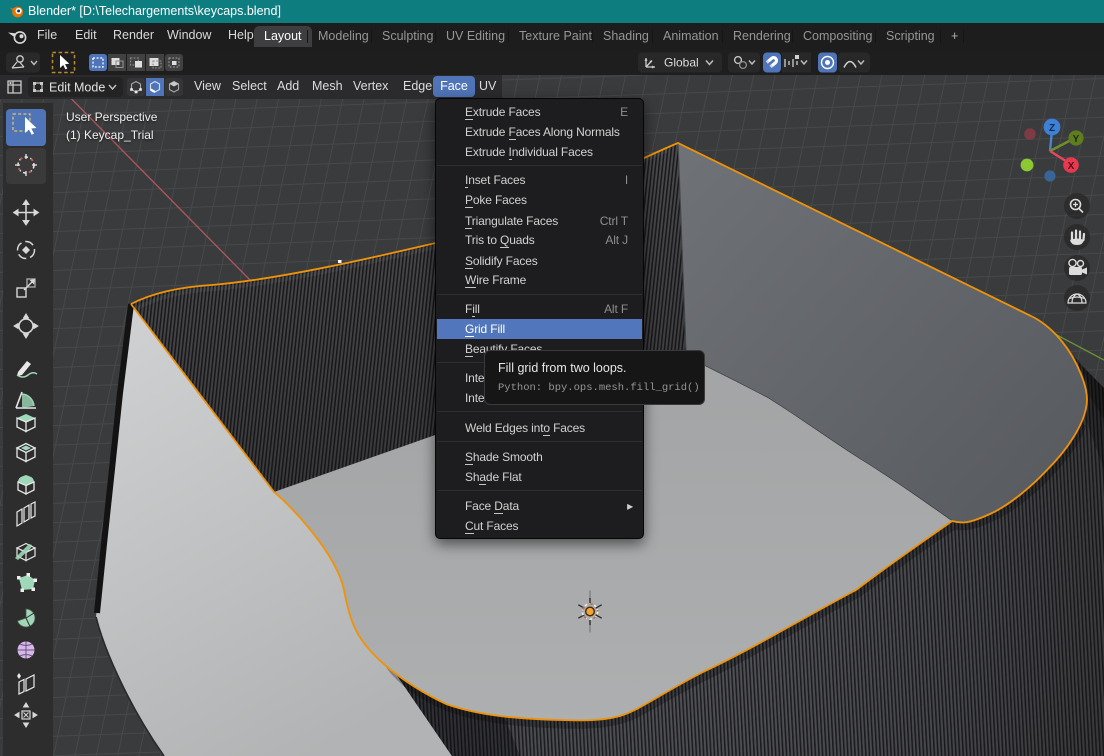 The height and width of the screenshot is (756, 1104). Describe the element at coordinates (681, 63) in the screenshot. I see `svg-text: Global` at that location.